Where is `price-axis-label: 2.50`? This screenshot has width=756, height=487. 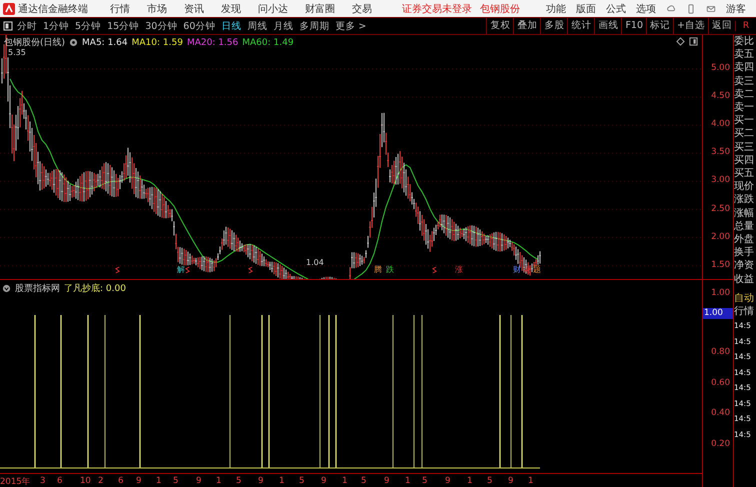
price-axis-label: 2.50 is located at coordinates (720, 209).